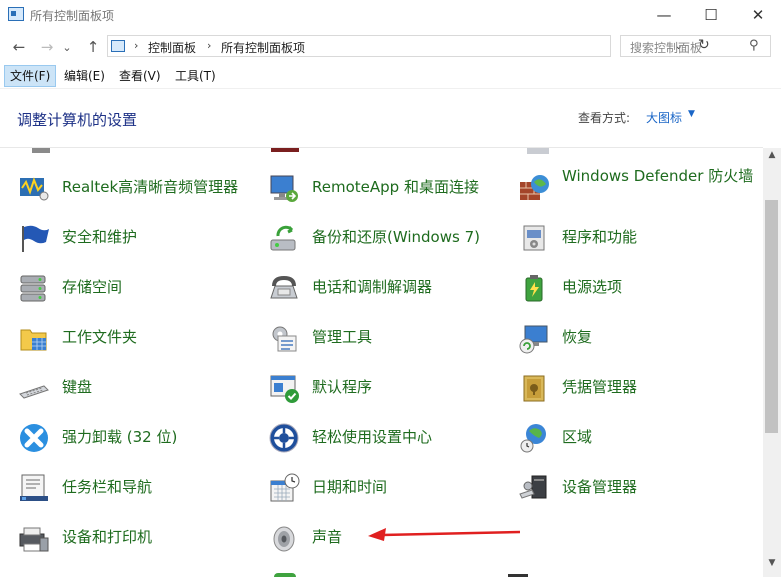  I want to click on forward-button: →, so click(47, 47).